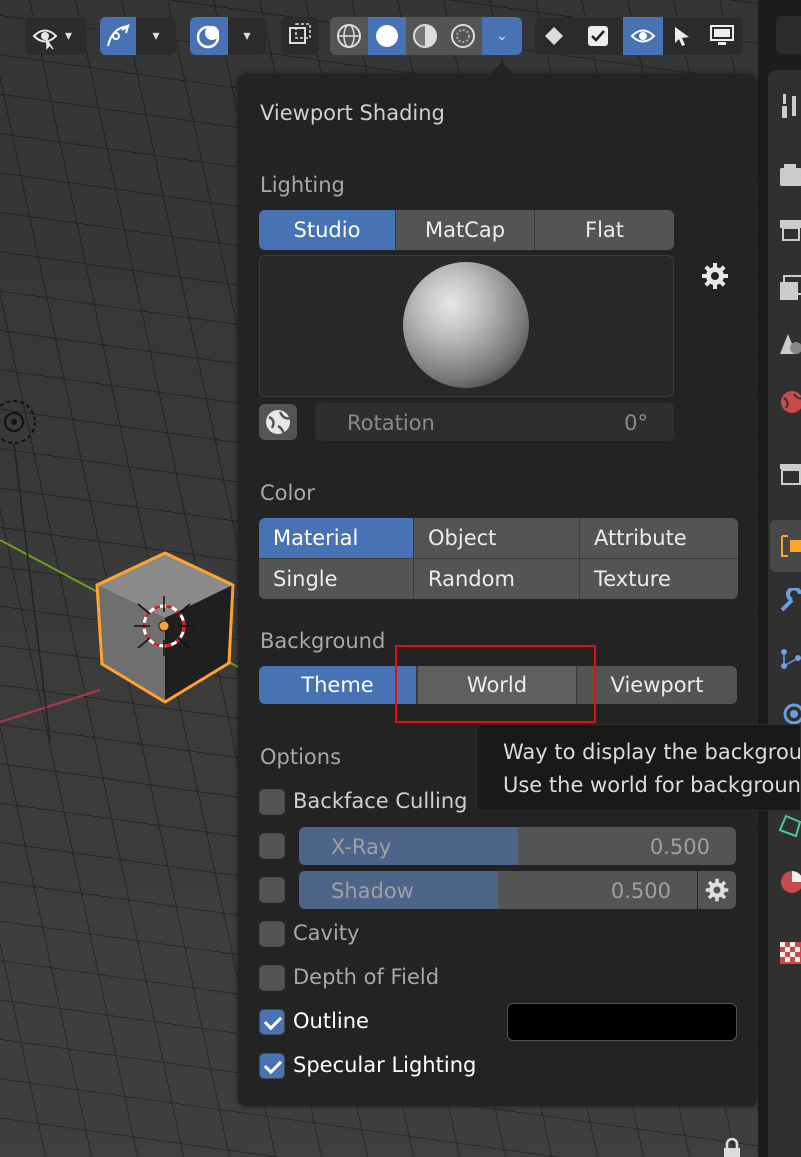 The height and width of the screenshot is (1157, 801). What do you see at coordinates (789, 474) in the screenshot?
I see `collection-icon` at bounding box center [789, 474].